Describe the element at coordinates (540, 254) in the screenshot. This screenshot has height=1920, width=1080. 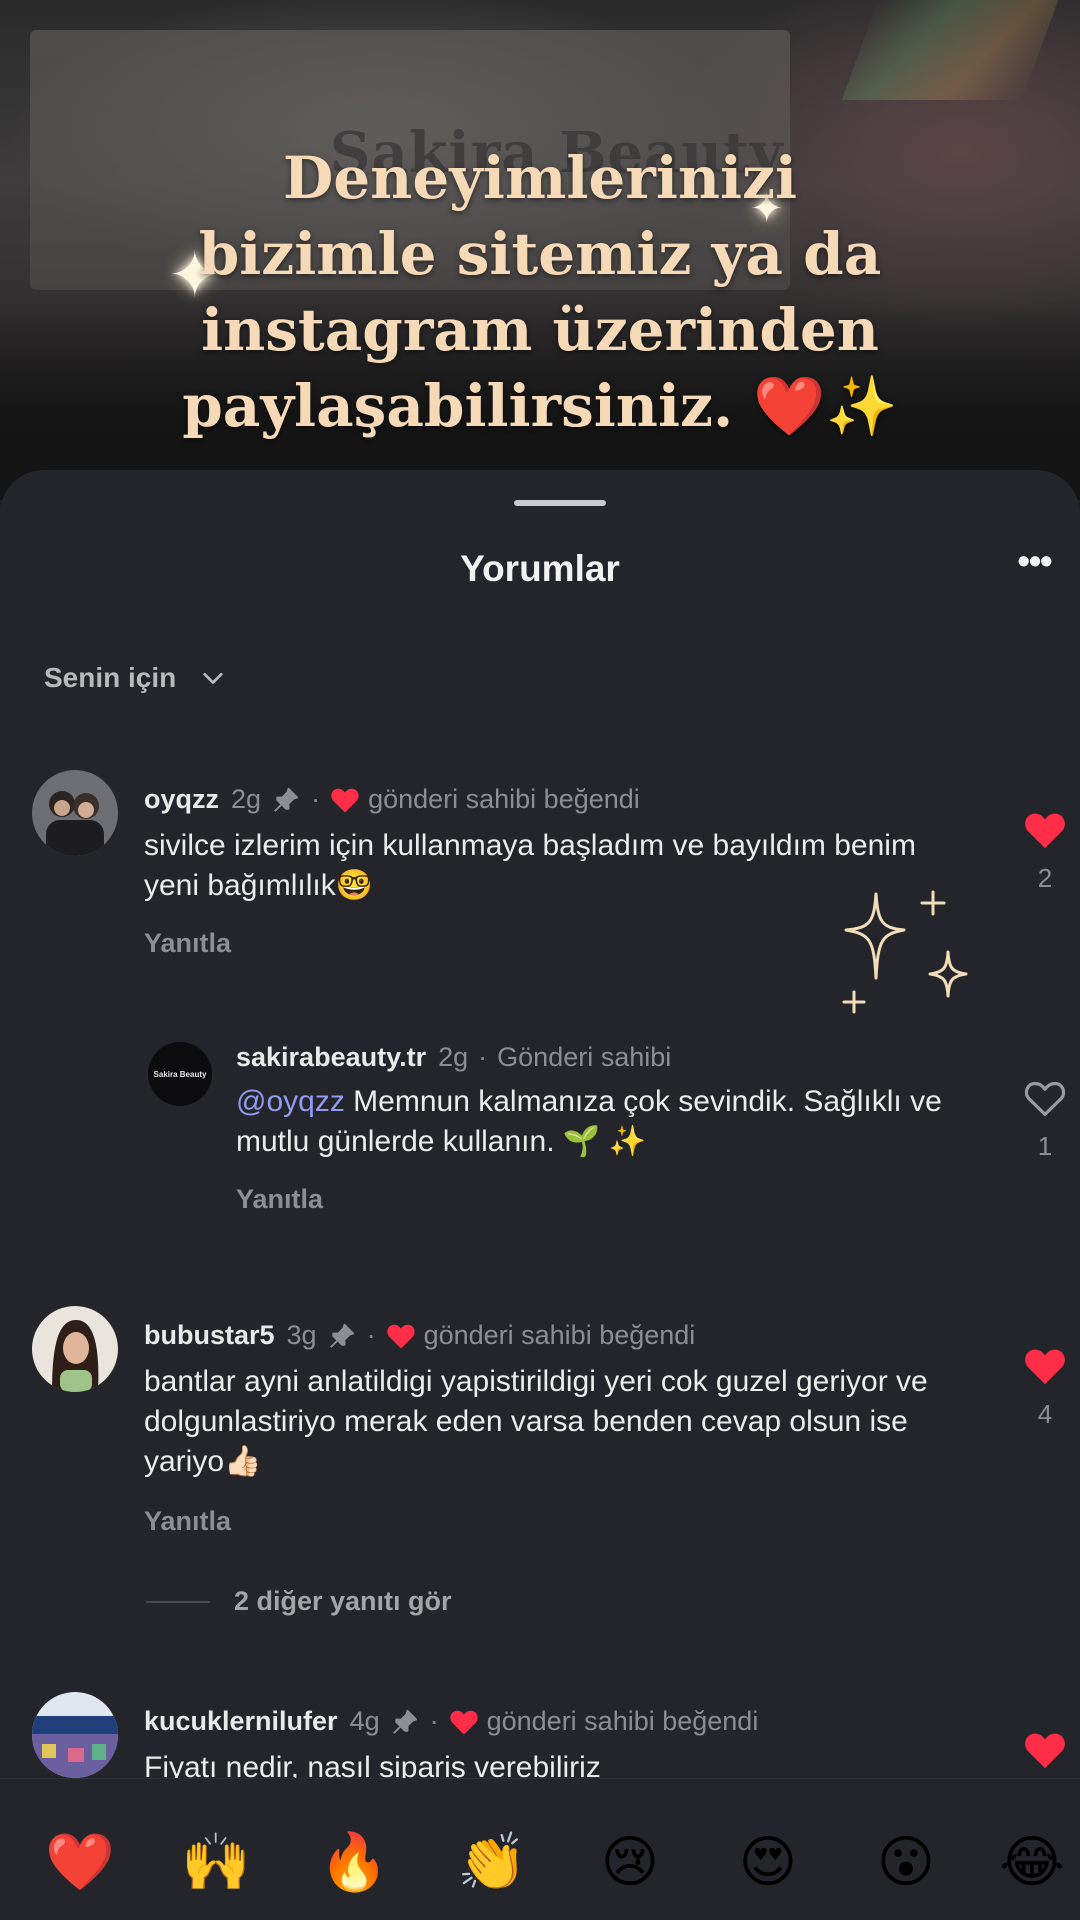
I see `headline-line: bizimle sitemiz ya da` at that location.